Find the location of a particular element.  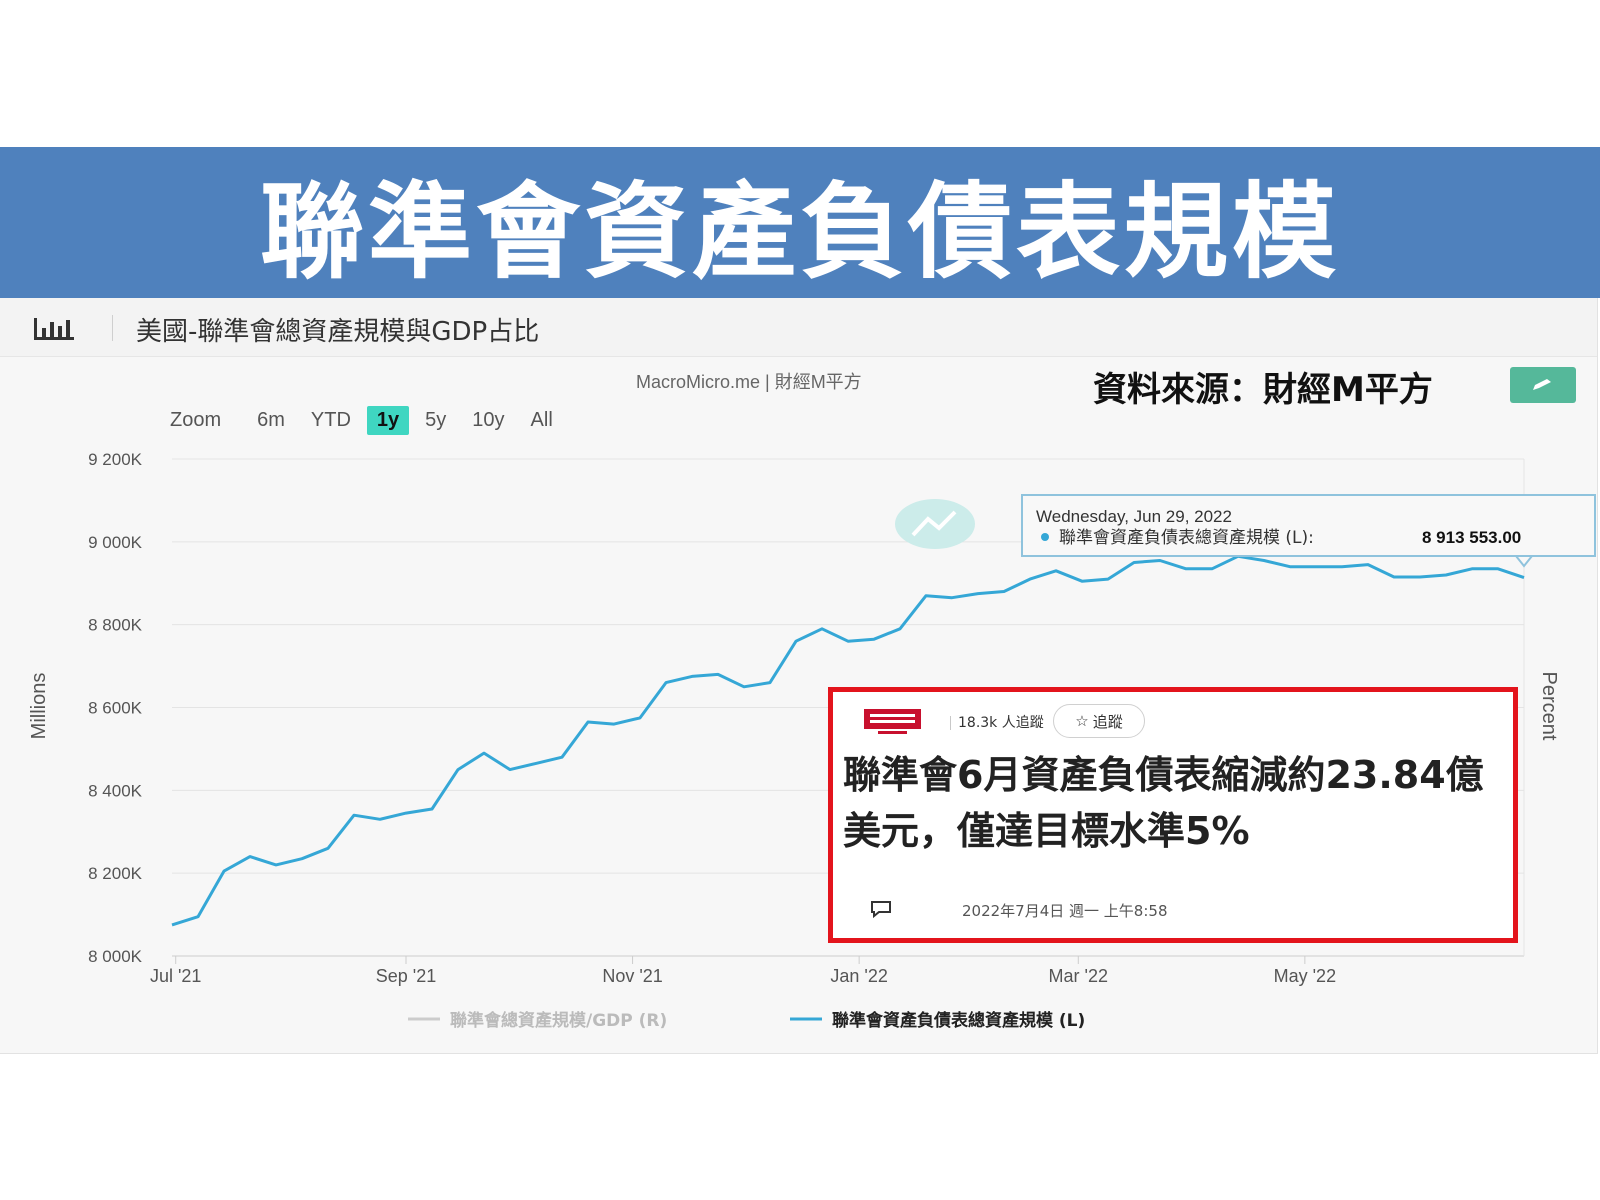

news-timestamp: 2022年7月4日 週一 上午8:58 is located at coordinates (1065, 911).